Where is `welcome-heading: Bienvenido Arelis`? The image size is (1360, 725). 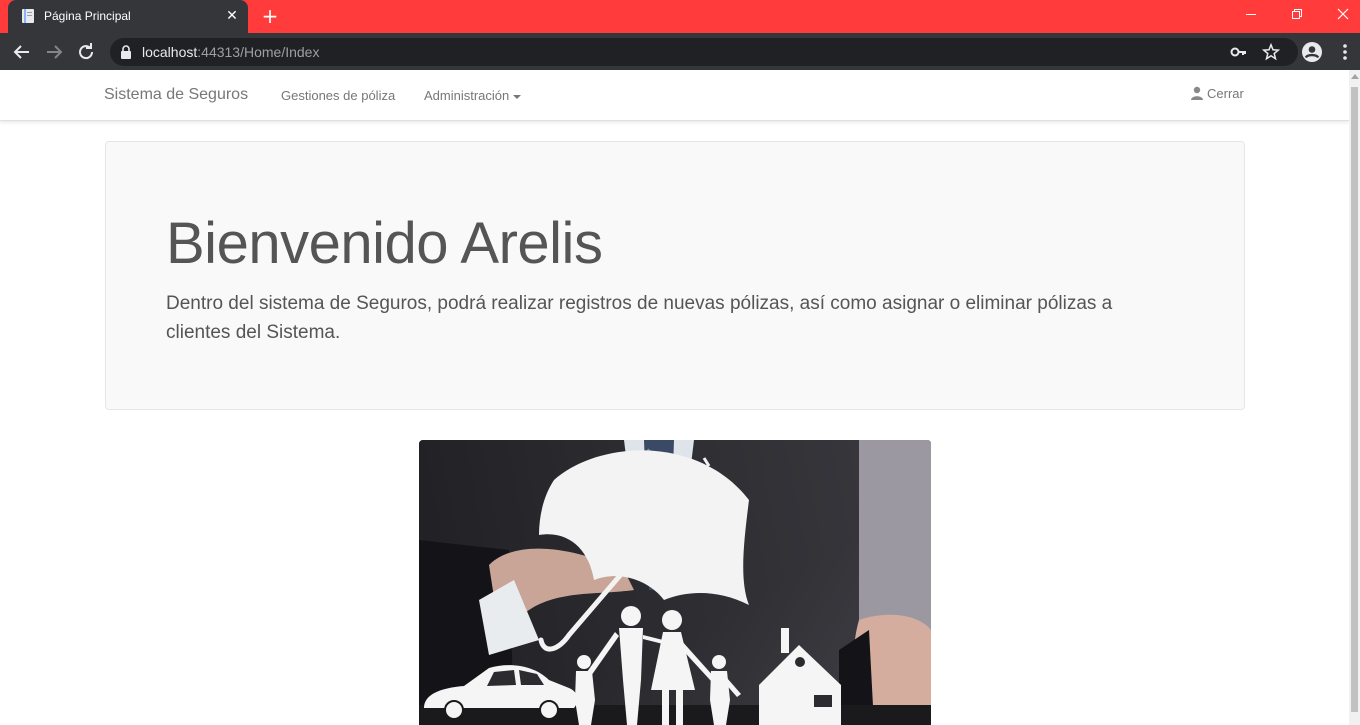 welcome-heading: Bienvenido Arelis is located at coordinates (384, 243).